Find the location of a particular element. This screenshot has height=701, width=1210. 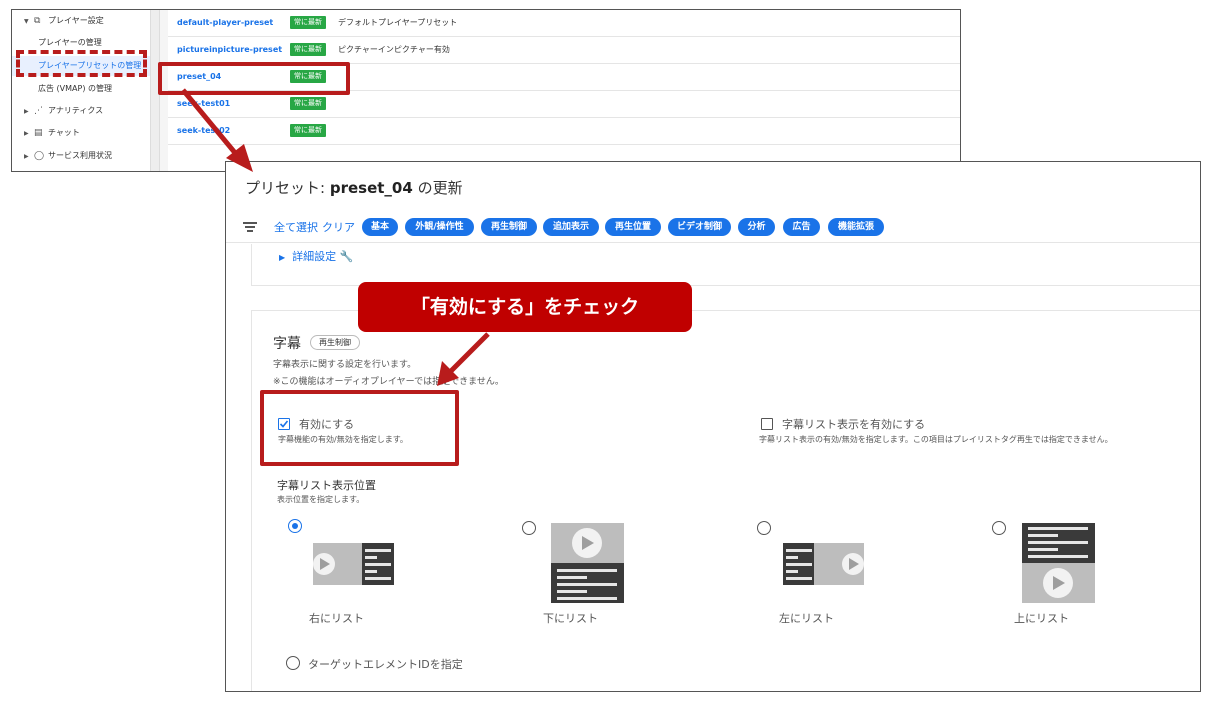

bottom-list-layout-icon is located at coordinates (587, 563).